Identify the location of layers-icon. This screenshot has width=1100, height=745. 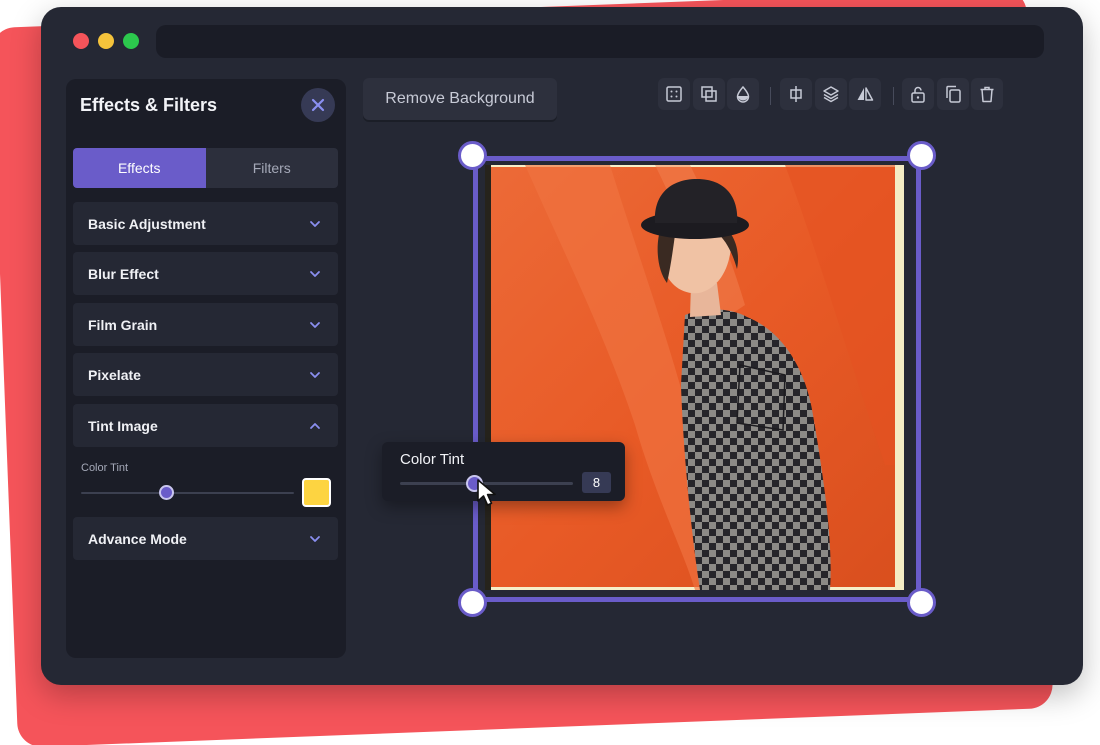
(831, 94).